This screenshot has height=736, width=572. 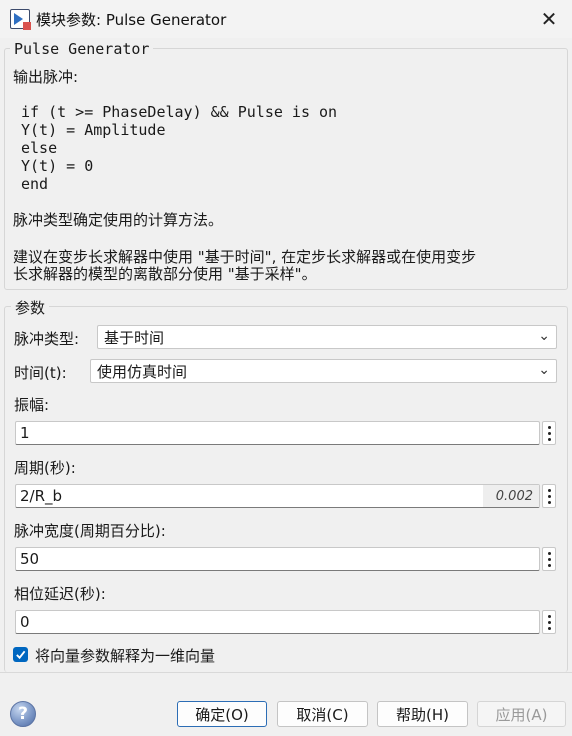 What do you see at coordinates (35, 184) in the screenshot?
I see `code-line: end` at bounding box center [35, 184].